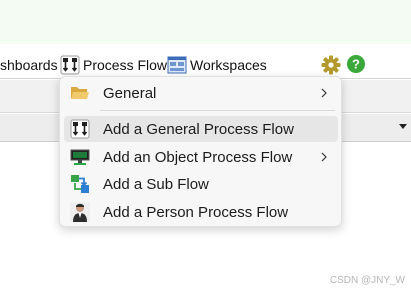 This screenshot has width=411, height=293. Describe the element at coordinates (198, 129) in the screenshot. I see `menu-item-label: Add a General Process Flow` at that location.